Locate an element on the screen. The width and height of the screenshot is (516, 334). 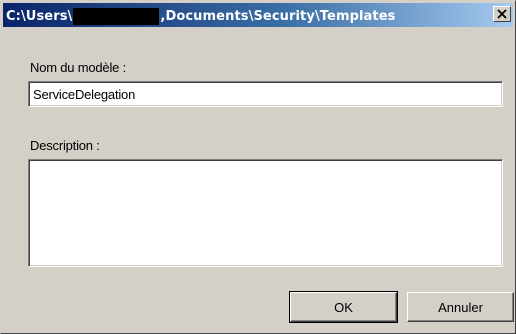
window-title: C:\Users\ ,Documents\Security\Templates is located at coordinates (201, 16).